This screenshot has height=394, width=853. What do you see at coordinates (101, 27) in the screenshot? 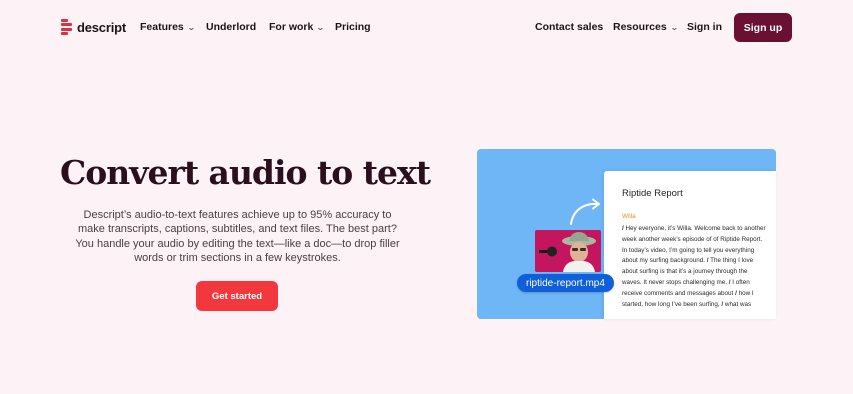
I see `logo-text: descript` at bounding box center [101, 27].